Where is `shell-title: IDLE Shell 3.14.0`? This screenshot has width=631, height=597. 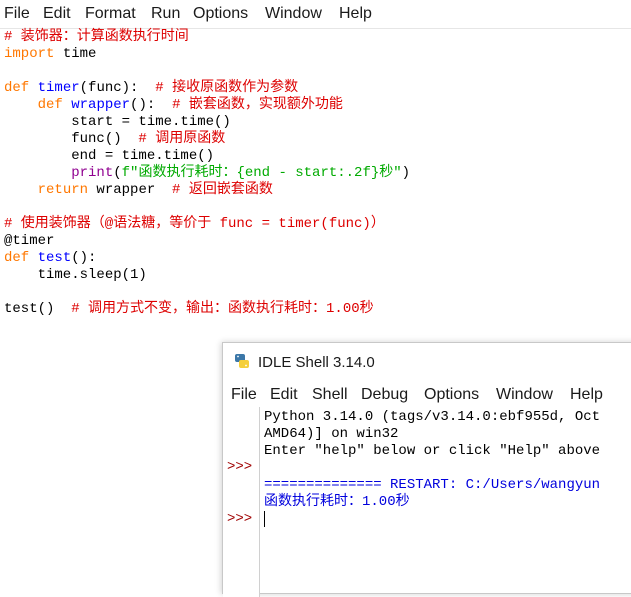
shell-title: IDLE Shell 3.14.0 is located at coordinates (316, 362).